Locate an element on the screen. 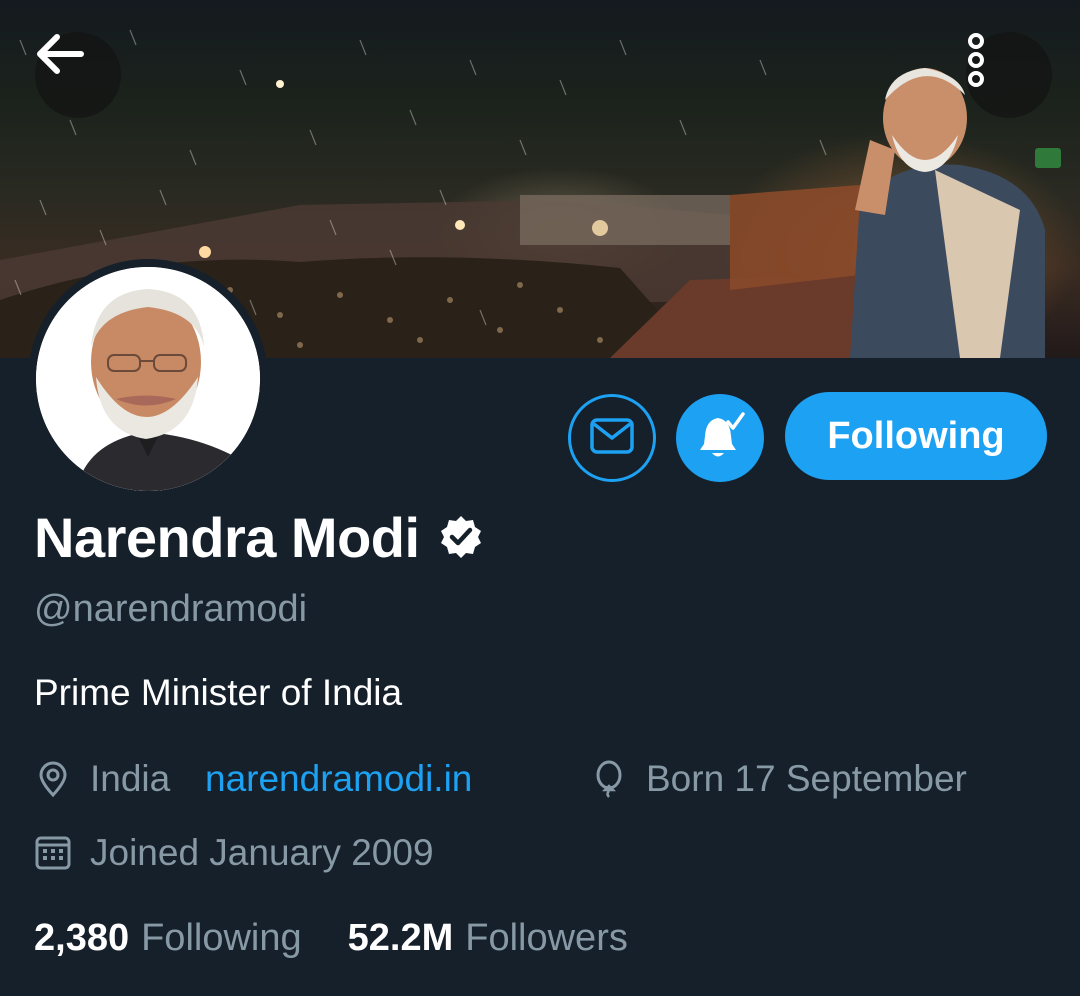  profile-name-row: Narendra Modi is located at coordinates (259, 537).